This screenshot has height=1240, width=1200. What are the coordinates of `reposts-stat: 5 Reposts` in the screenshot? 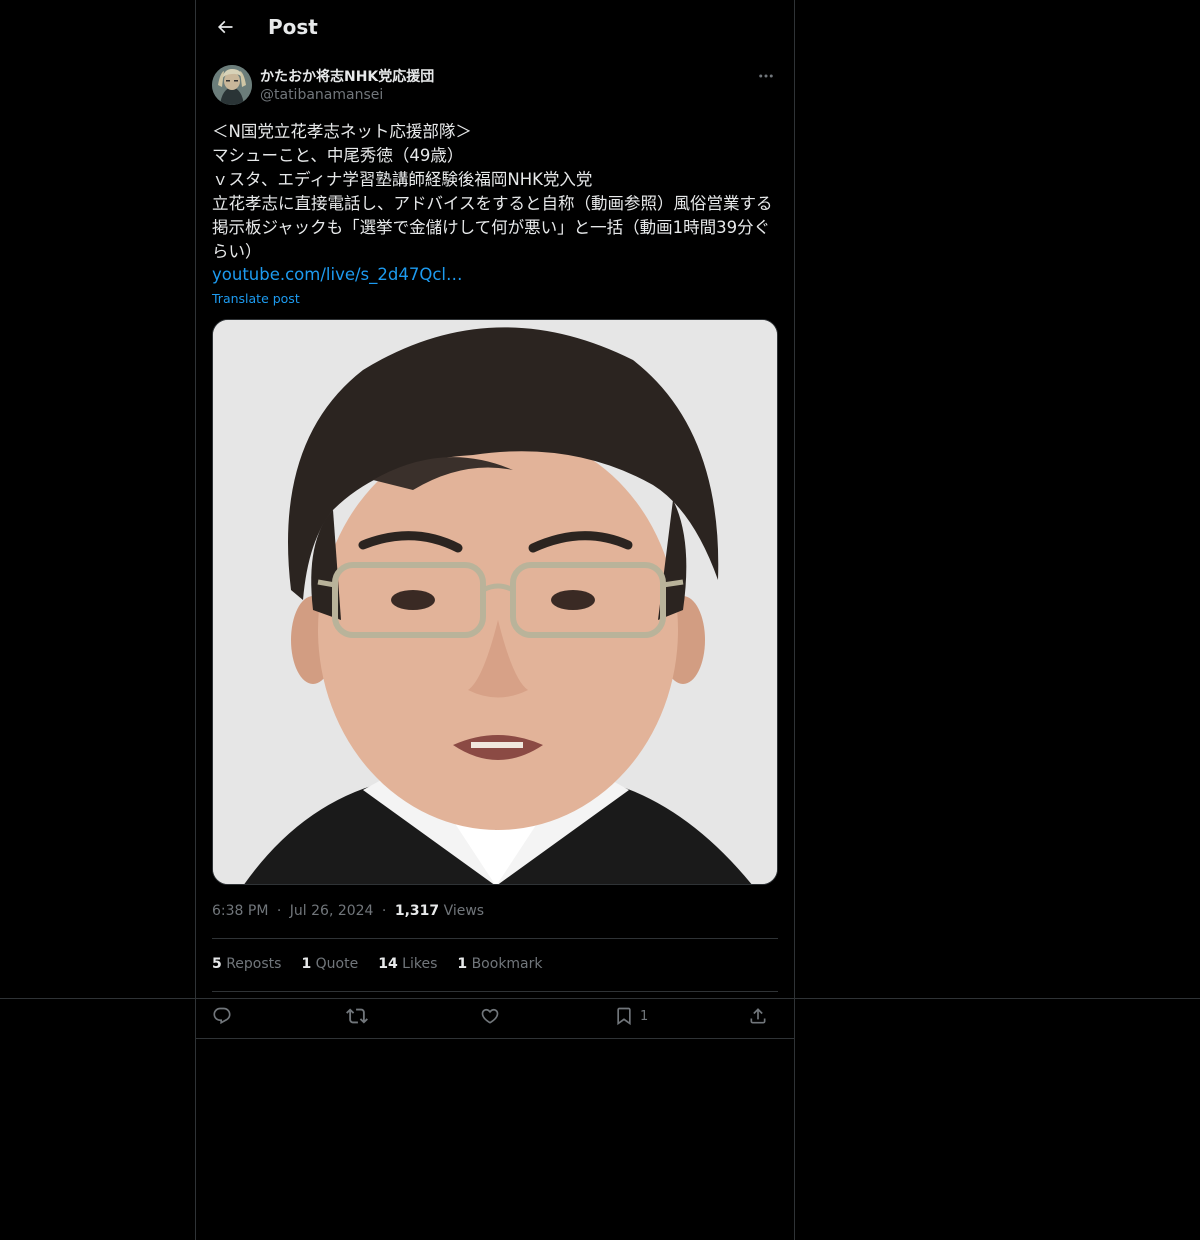 It's located at (246, 964).